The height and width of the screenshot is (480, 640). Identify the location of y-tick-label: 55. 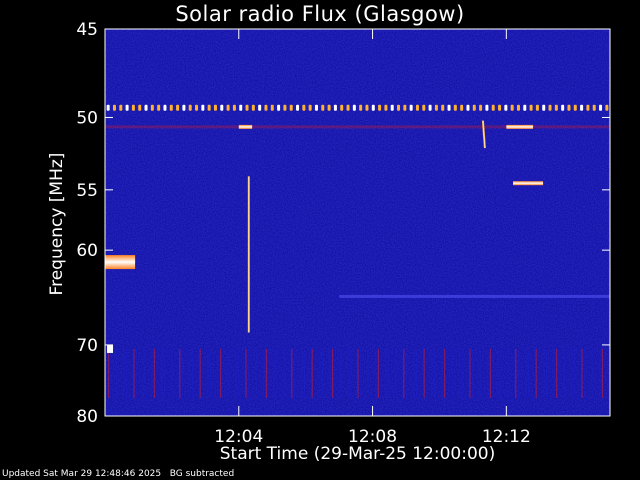
(87, 191).